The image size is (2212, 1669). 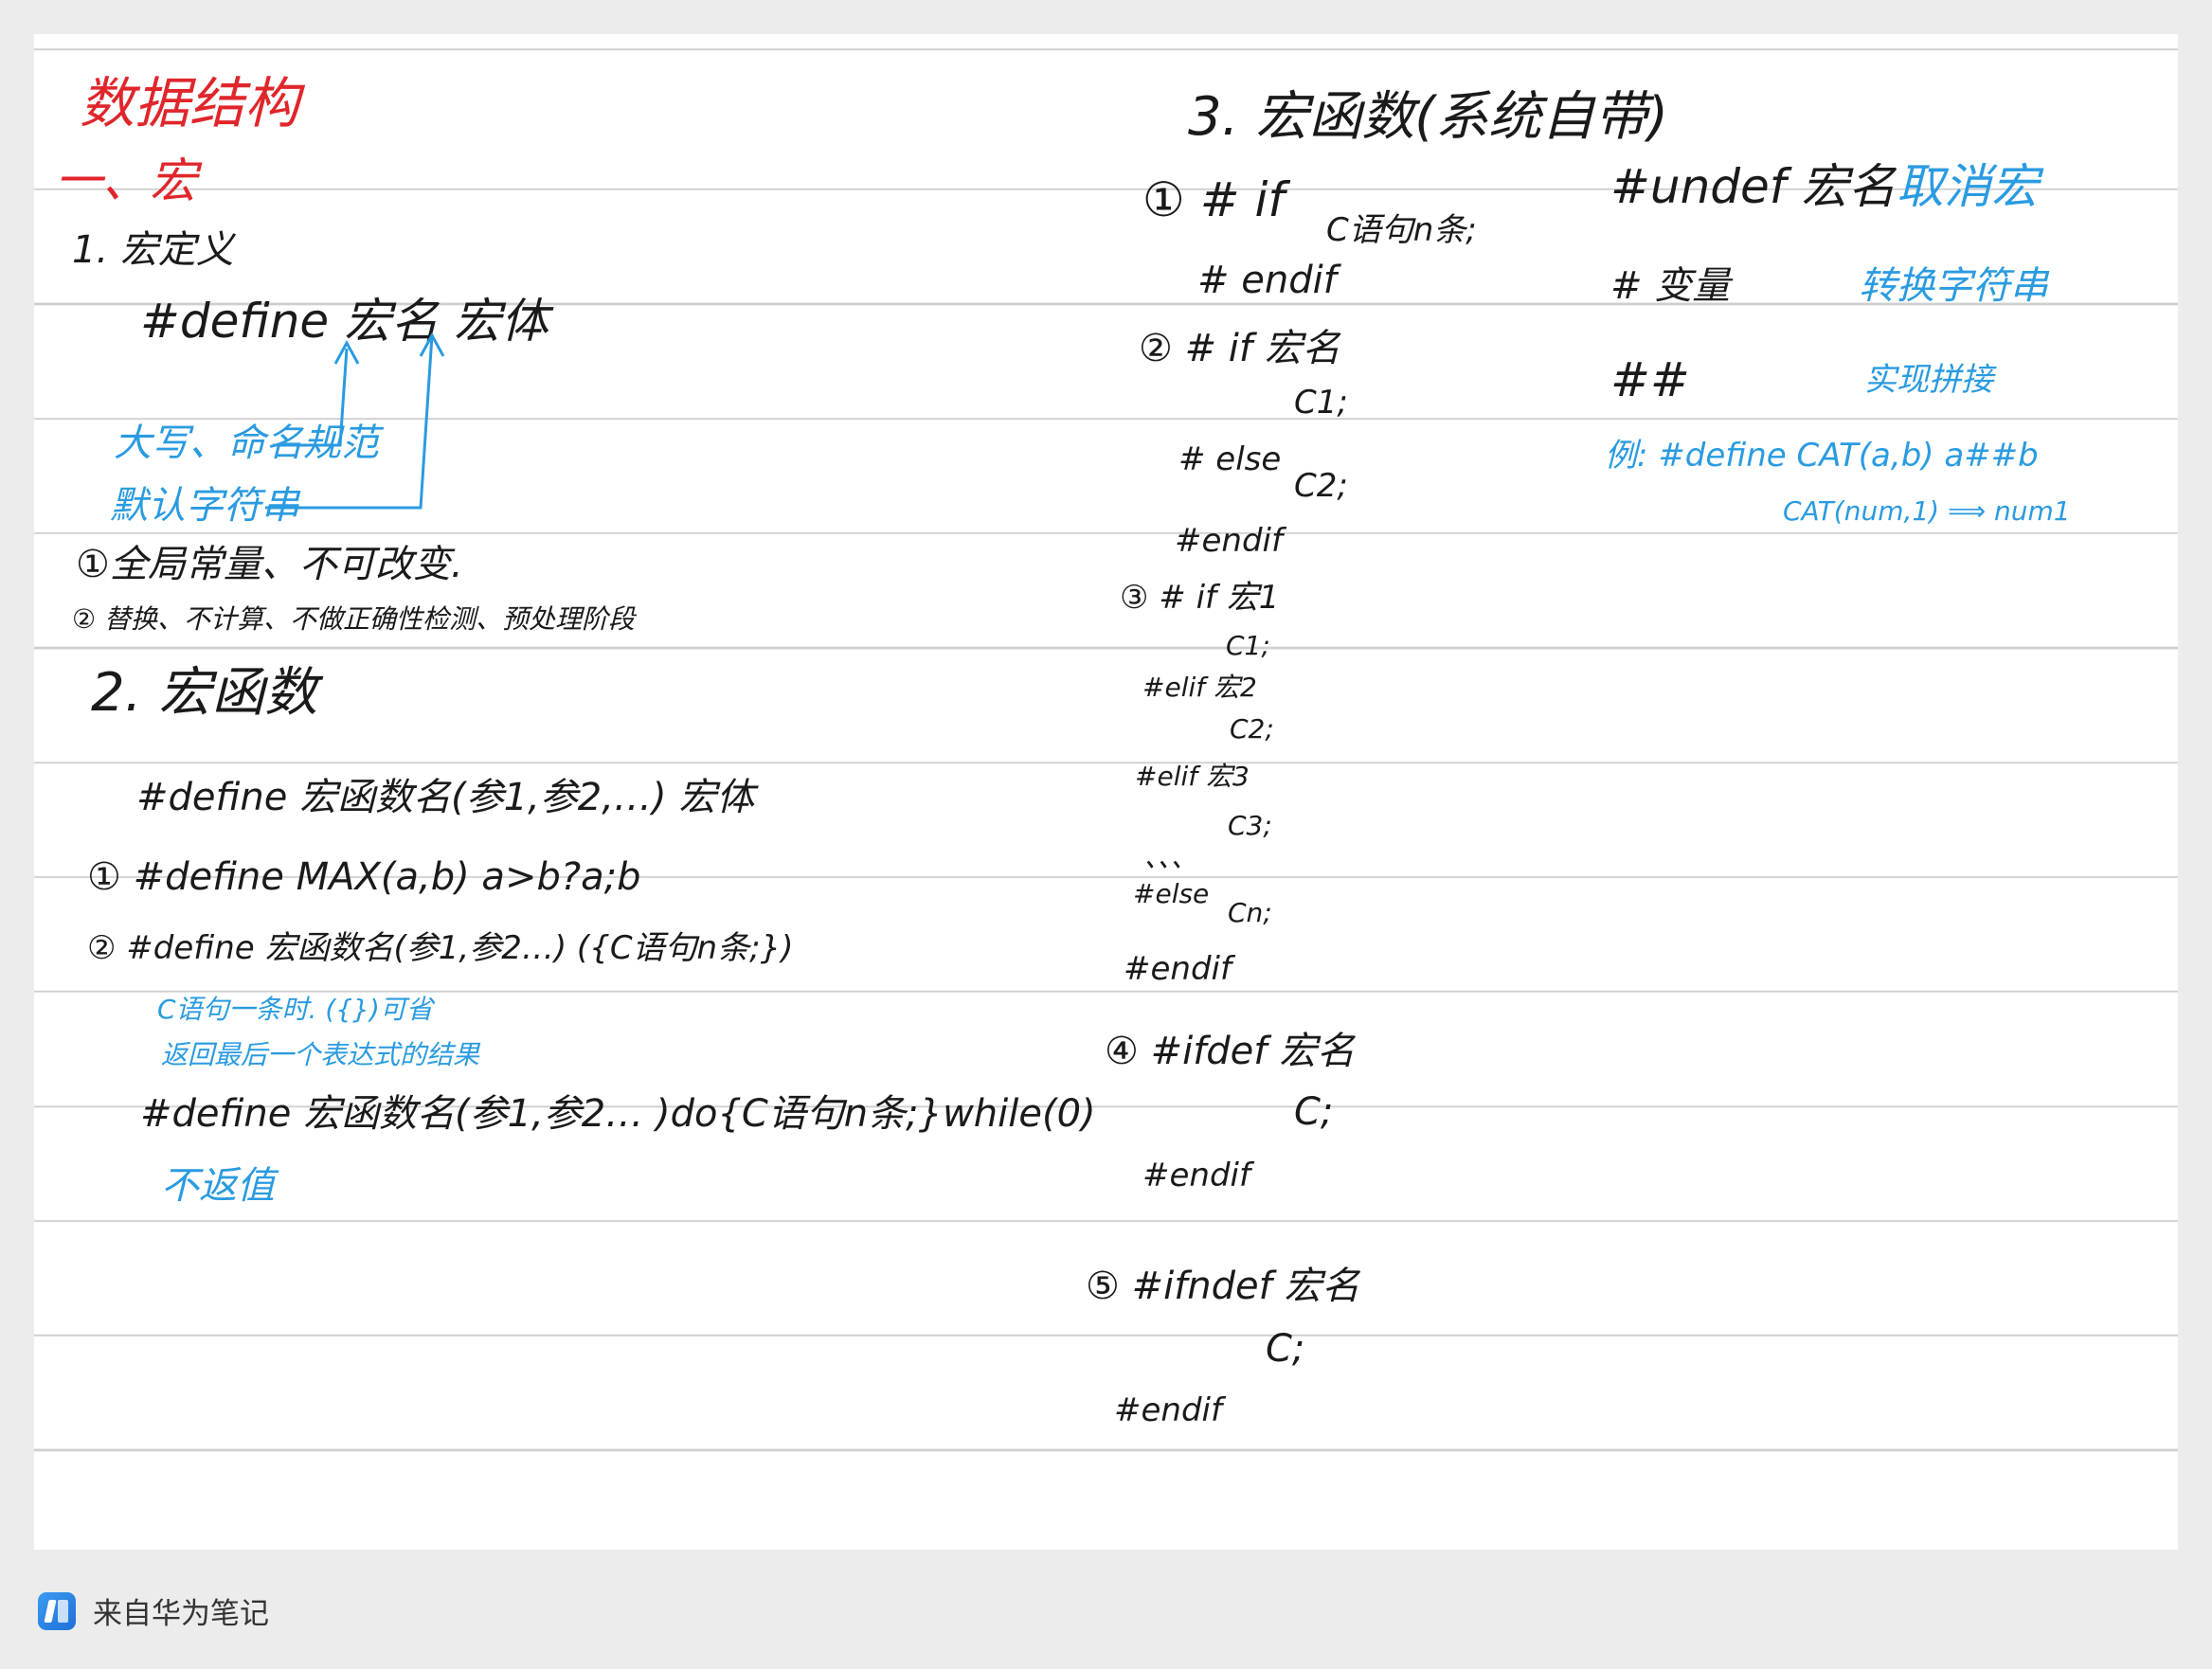 I want to click on note-single-statement: C语句一条时. ({})可省, so click(x=295, y=1009).